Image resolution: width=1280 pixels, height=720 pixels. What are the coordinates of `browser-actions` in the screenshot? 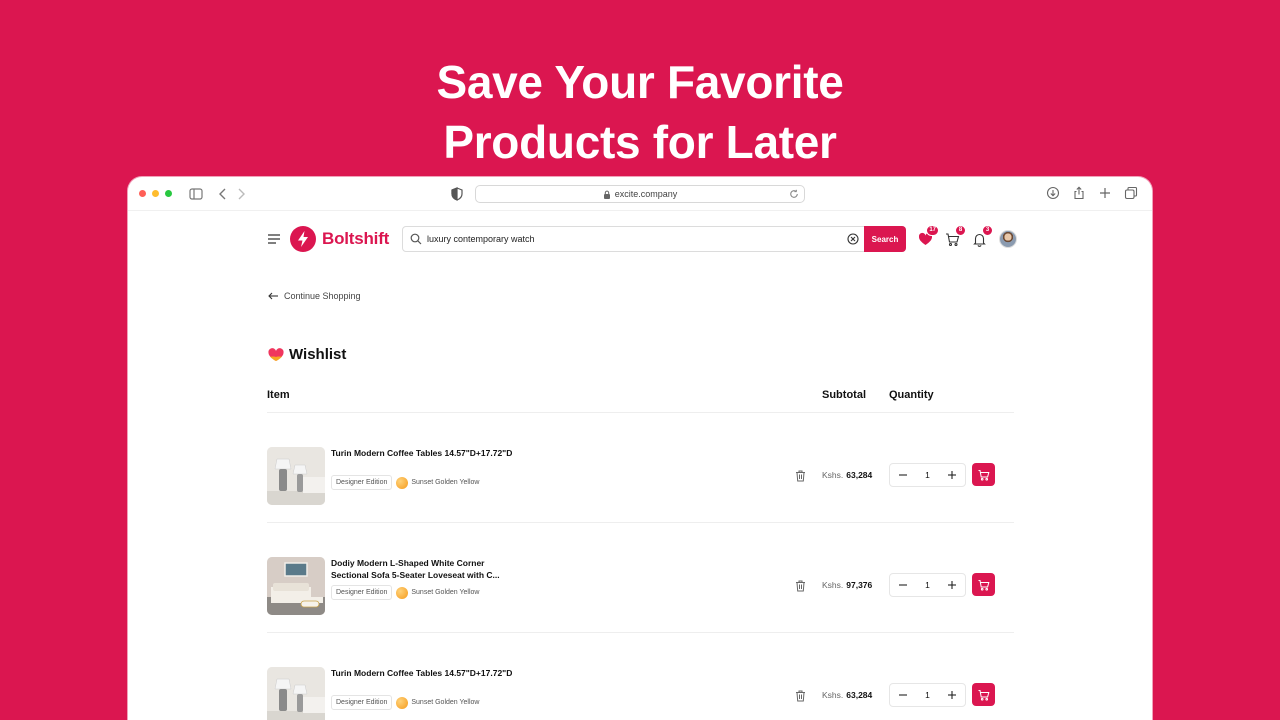 It's located at (1092, 193).